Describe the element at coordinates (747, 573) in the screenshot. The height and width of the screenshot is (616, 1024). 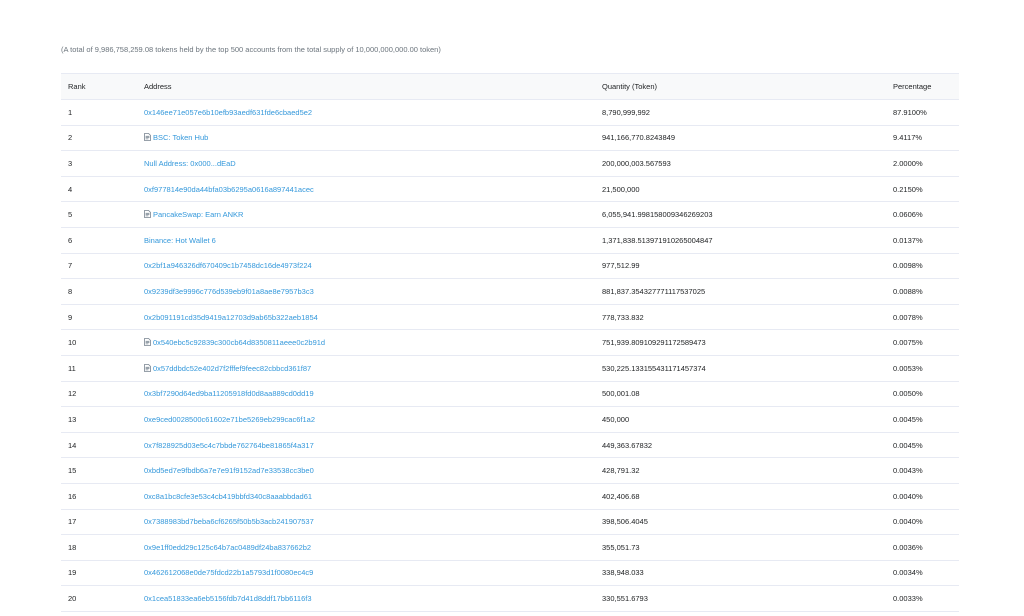
I see `quantity-cell: 338,948.033` at that location.